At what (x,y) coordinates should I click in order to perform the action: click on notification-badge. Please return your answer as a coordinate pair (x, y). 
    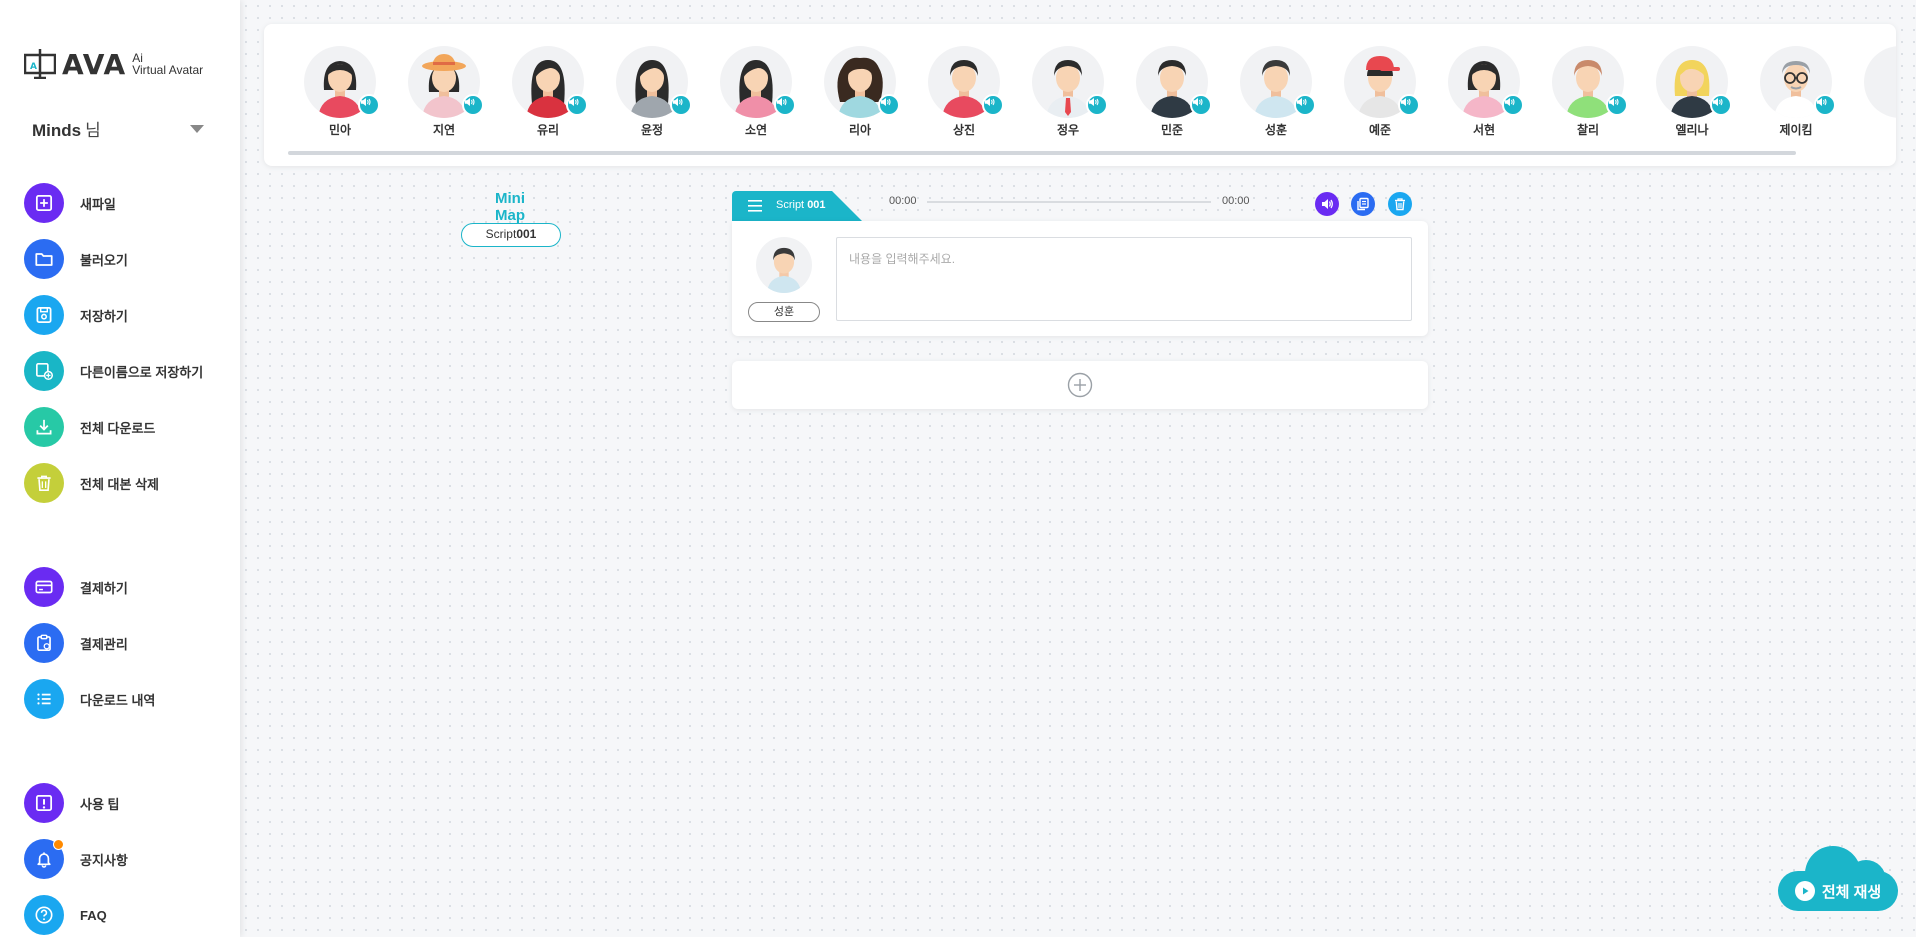
    Looking at the image, I should click on (58, 844).